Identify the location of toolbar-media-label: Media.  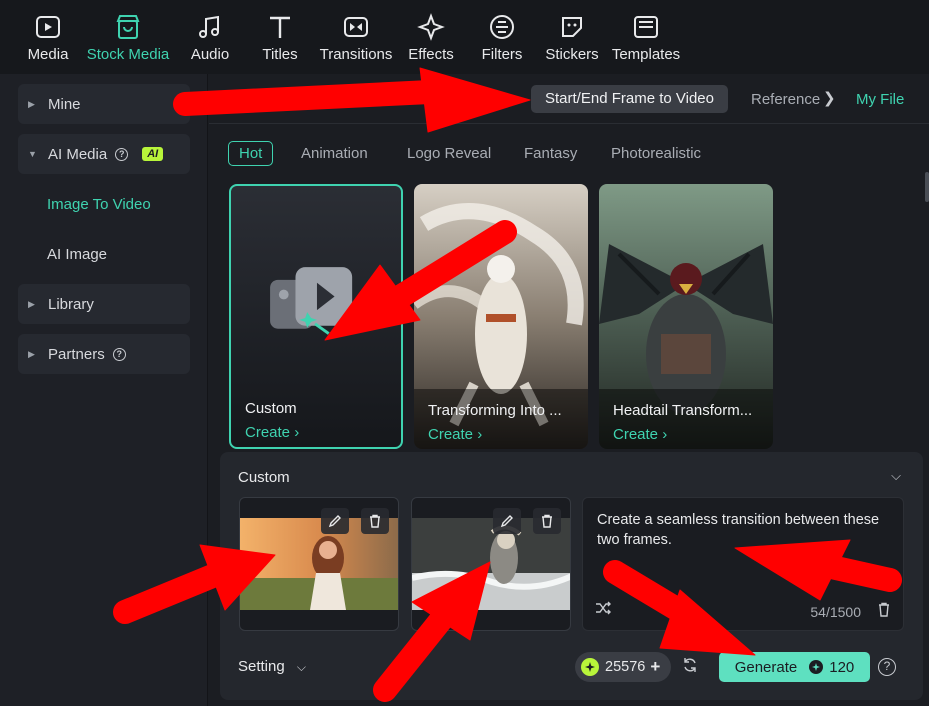
(48, 54).